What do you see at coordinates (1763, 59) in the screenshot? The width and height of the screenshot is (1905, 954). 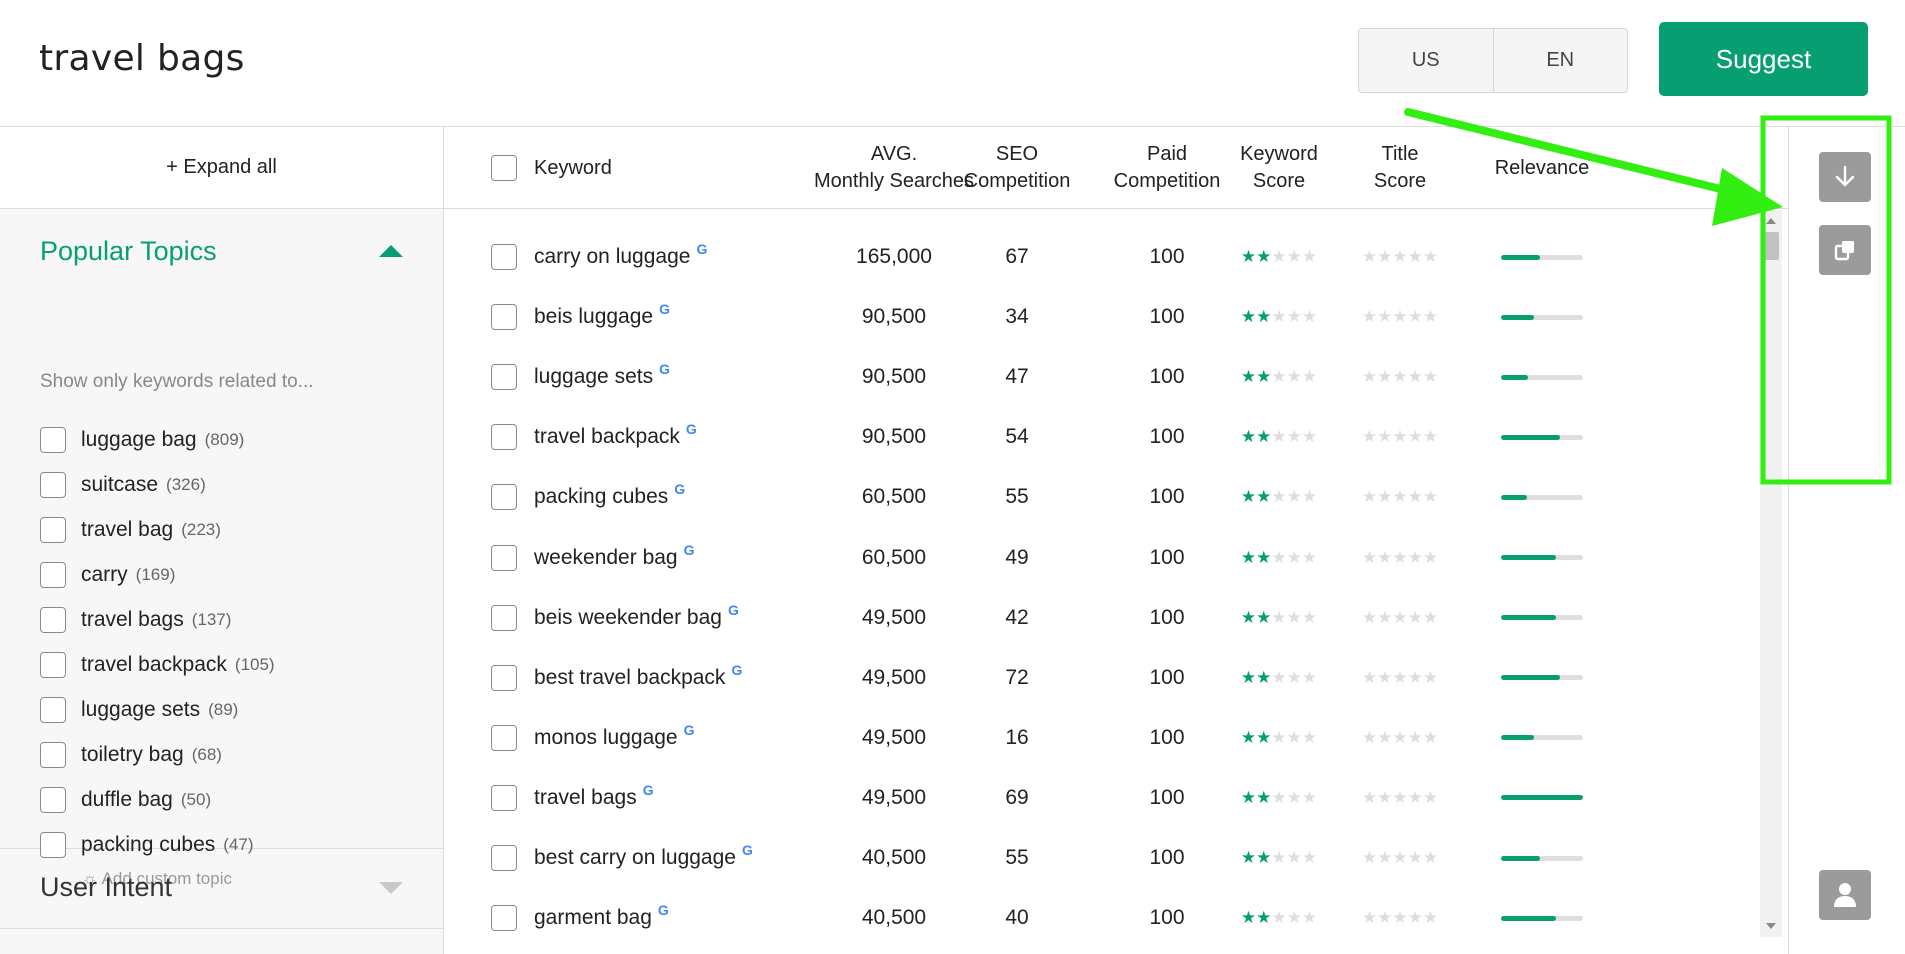 I see `suggest-button: Suggest` at bounding box center [1763, 59].